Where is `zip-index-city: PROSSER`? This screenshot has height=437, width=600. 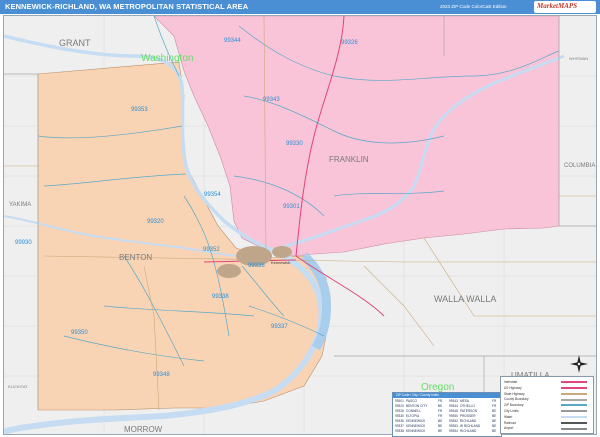
zip-index-city: PROSSER is located at coordinates (468, 416).